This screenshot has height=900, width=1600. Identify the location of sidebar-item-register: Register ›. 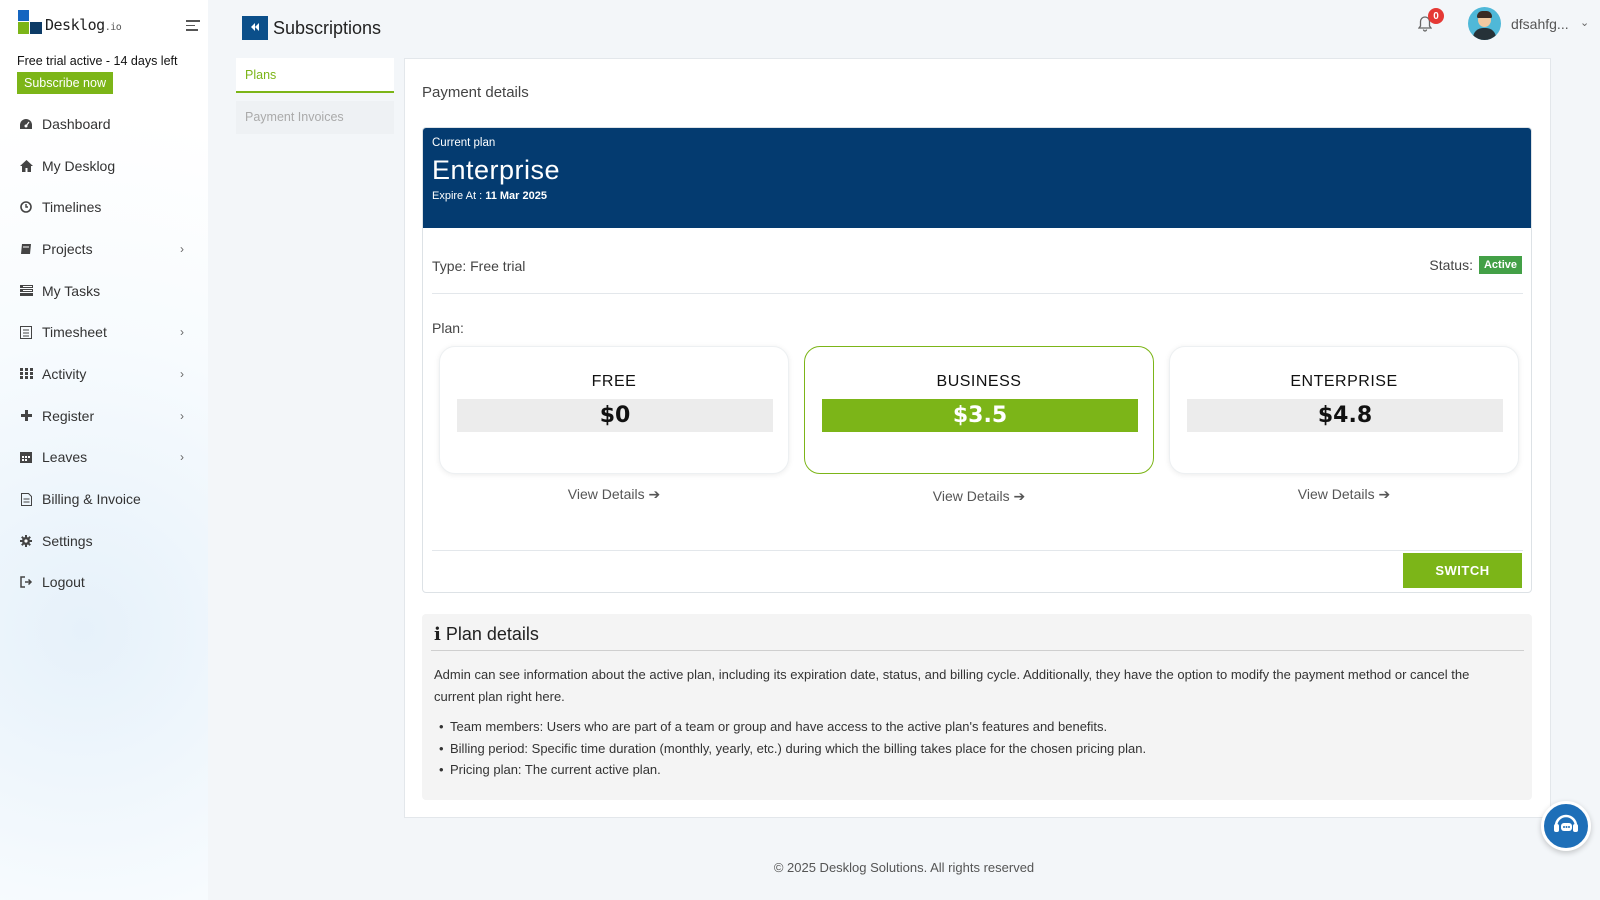
(104, 416).